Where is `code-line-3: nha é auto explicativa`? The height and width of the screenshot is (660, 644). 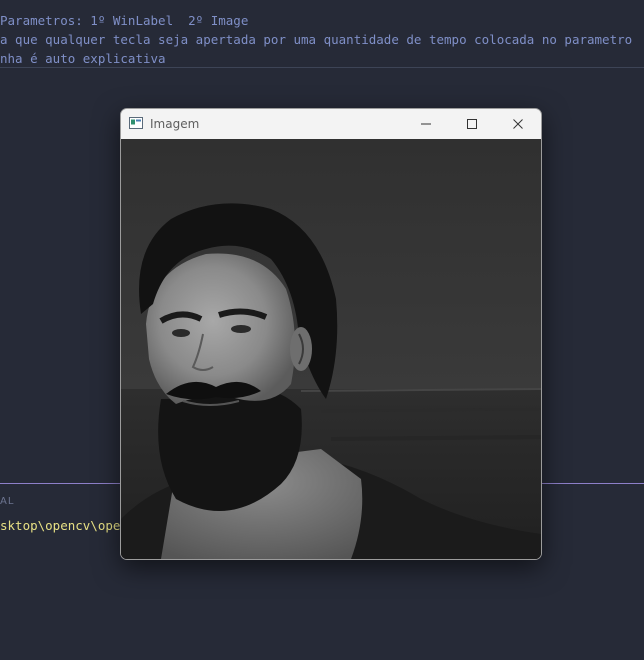 code-line-3: nha é auto explicativa is located at coordinates (83, 58).